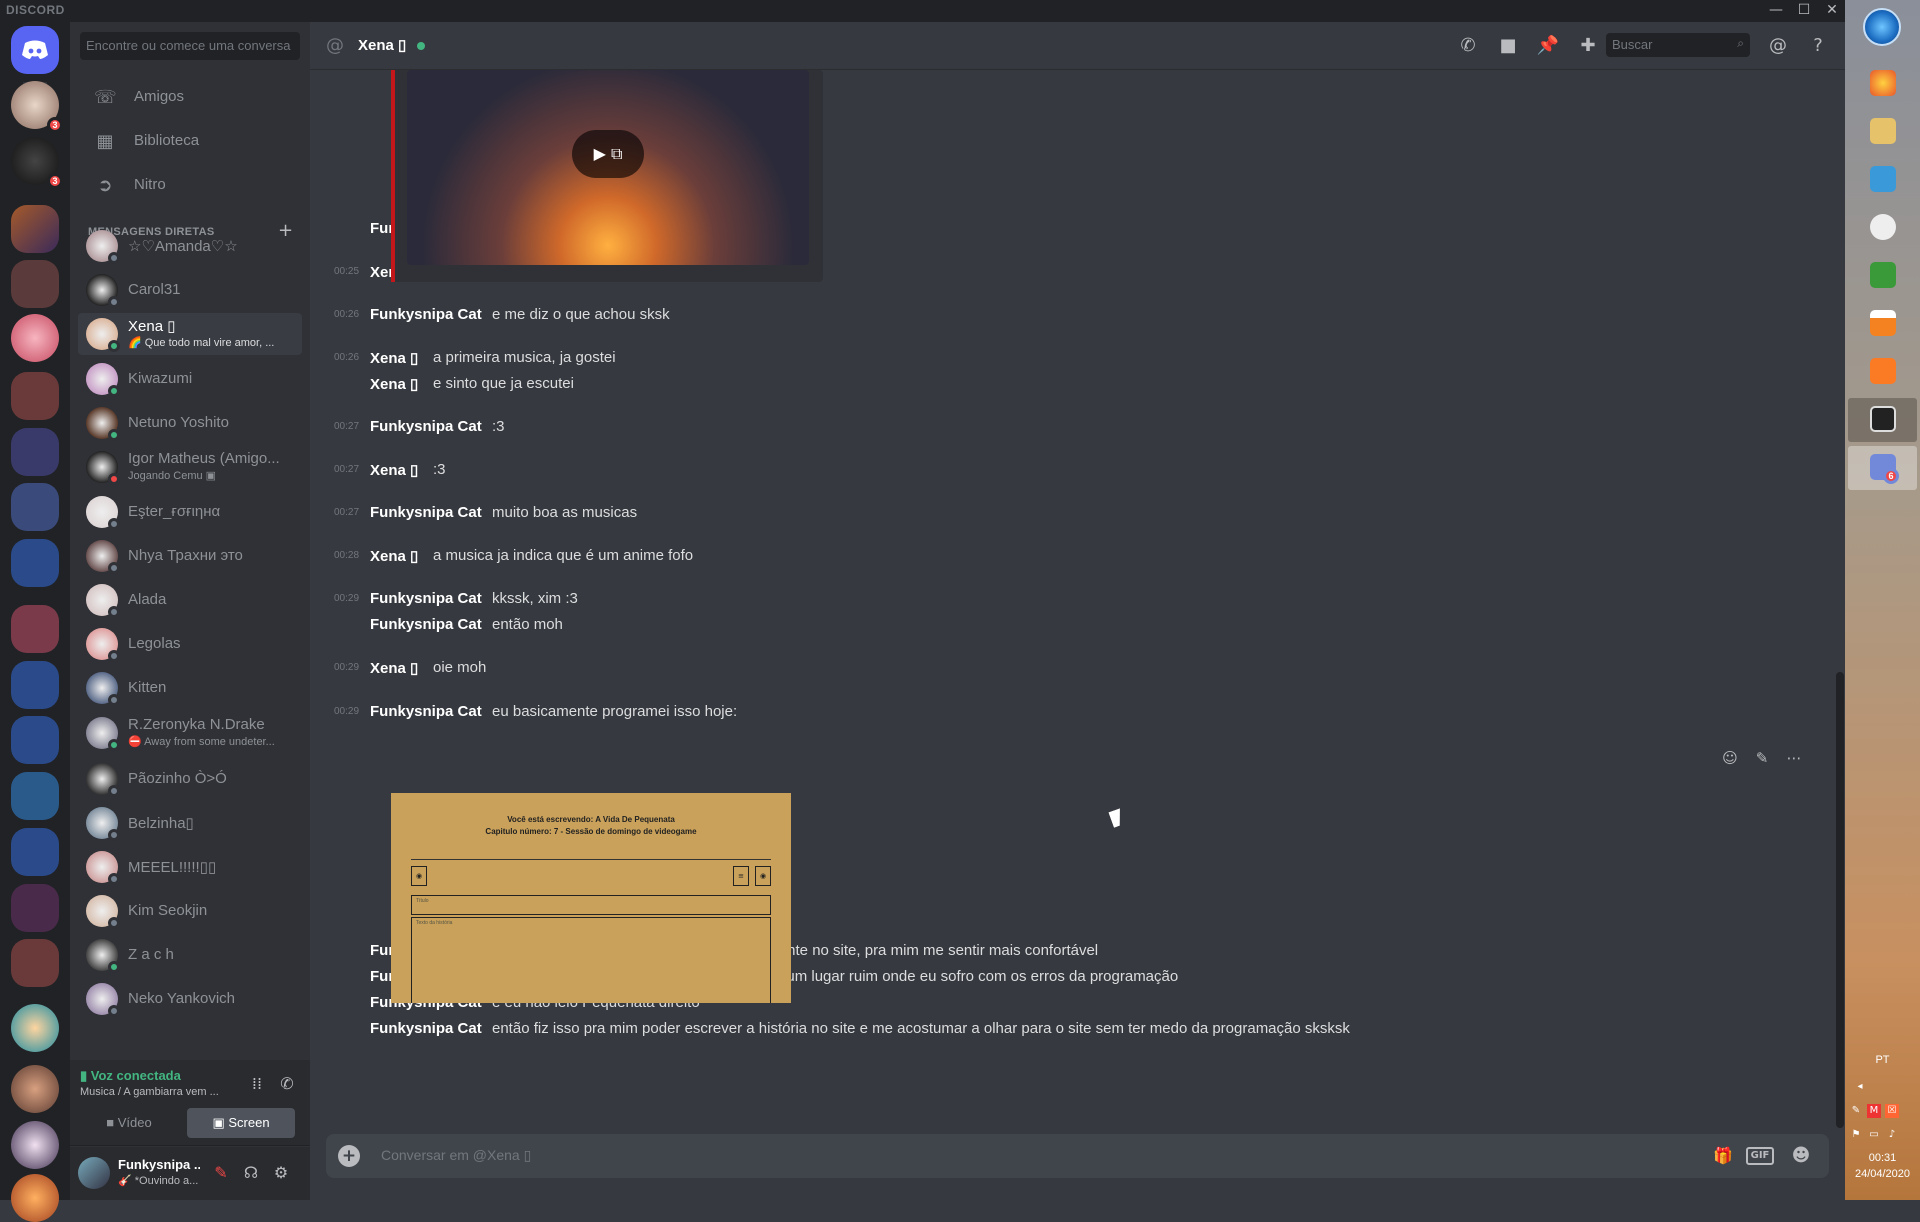 The width and height of the screenshot is (1920, 1222). What do you see at coordinates (1060, 470) in the screenshot?
I see `message: 00:27 Xena ▯:3` at bounding box center [1060, 470].